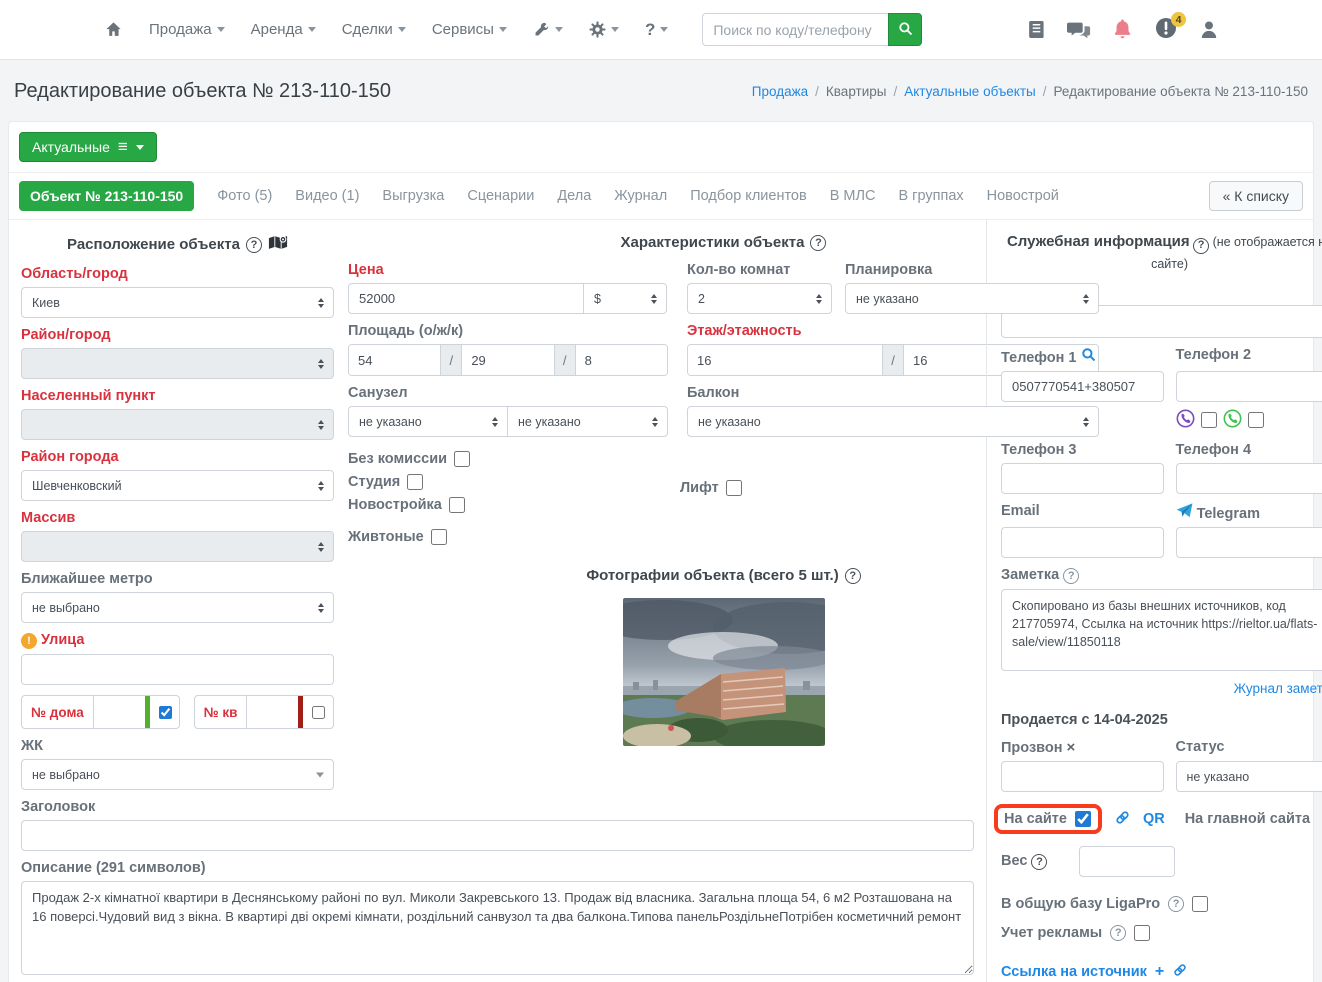 The height and width of the screenshot is (982, 1322). What do you see at coordinates (469, 29) in the screenshot?
I see `menu-services: Сервисы` at bounding box center [469, 29].